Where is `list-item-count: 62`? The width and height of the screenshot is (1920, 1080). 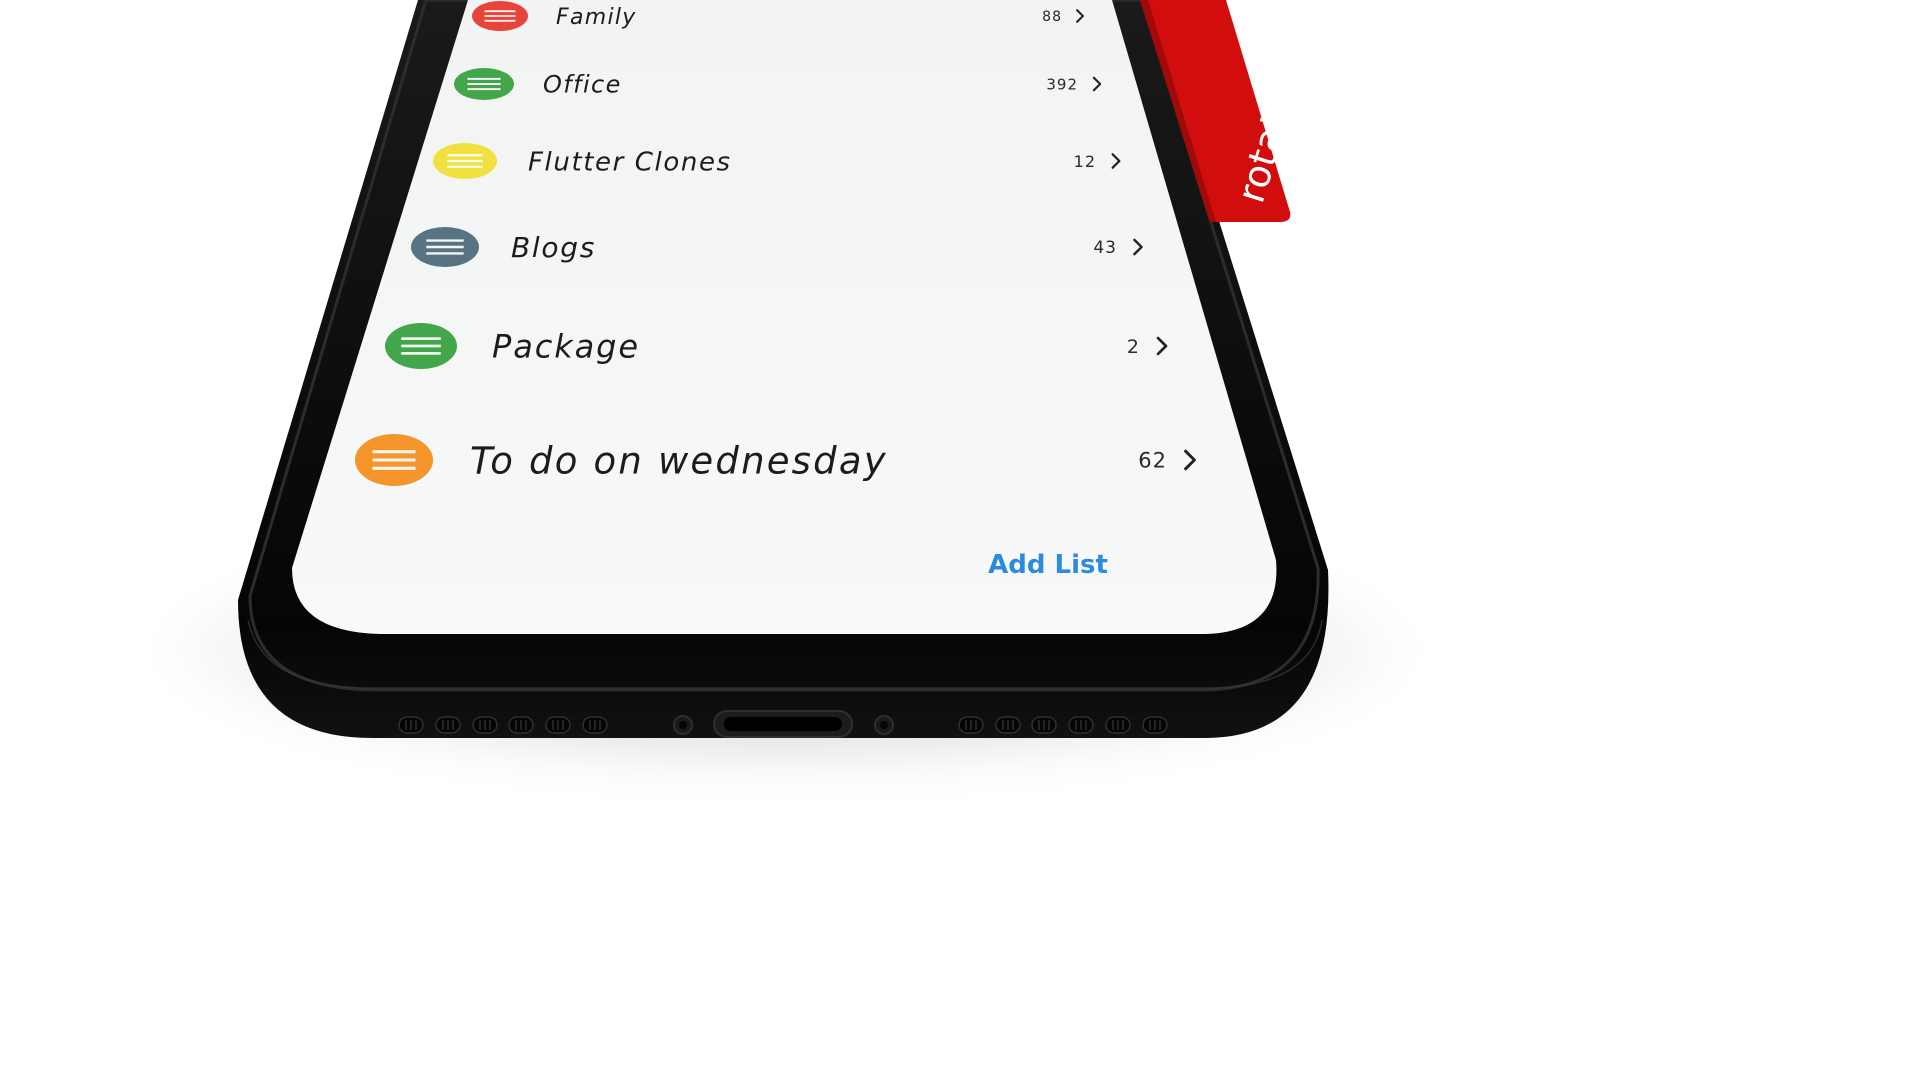 list-item-count: 62 is located at coordinates (1152, 461).